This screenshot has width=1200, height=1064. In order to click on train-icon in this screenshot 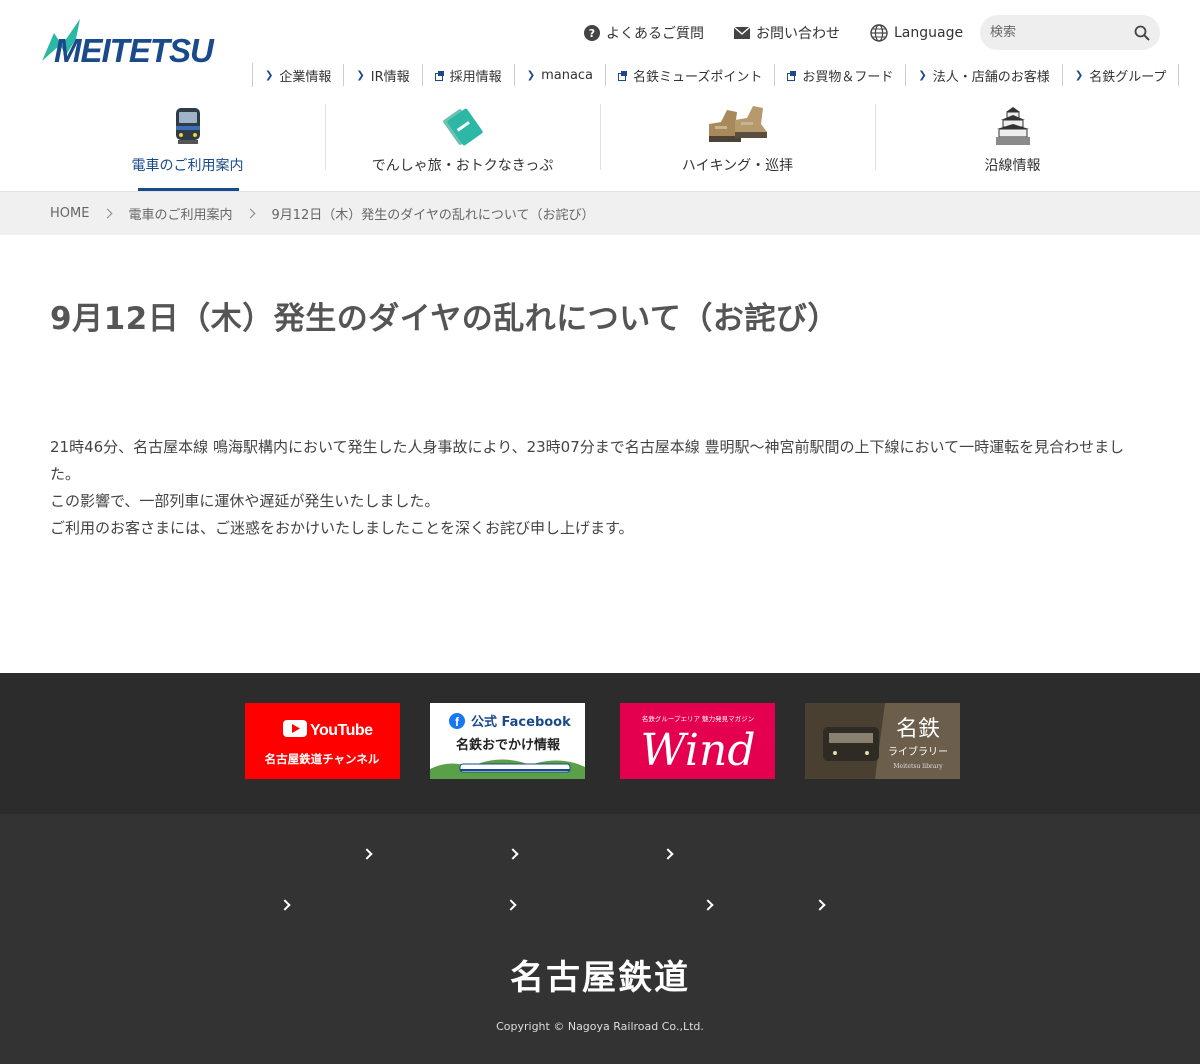, I will do `click(188, 124)`.